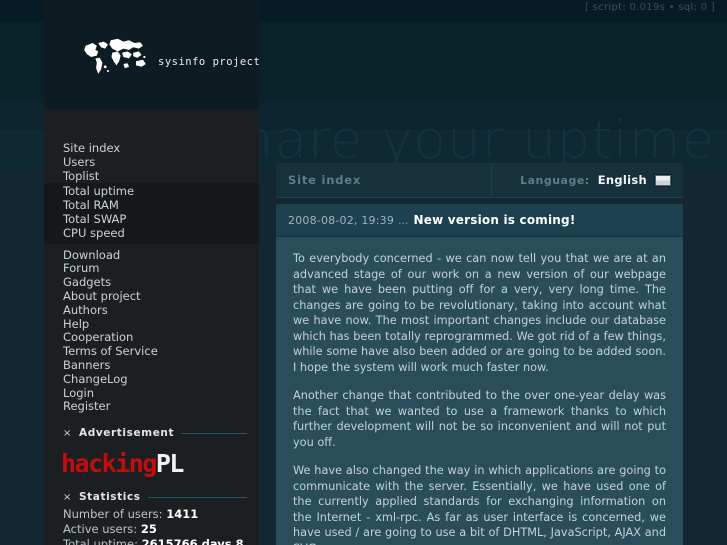  What do you see at coordinates (151, 407) in the screenshot?
I see `sidebar-item-register: Register` at bounding box center [151, 407].